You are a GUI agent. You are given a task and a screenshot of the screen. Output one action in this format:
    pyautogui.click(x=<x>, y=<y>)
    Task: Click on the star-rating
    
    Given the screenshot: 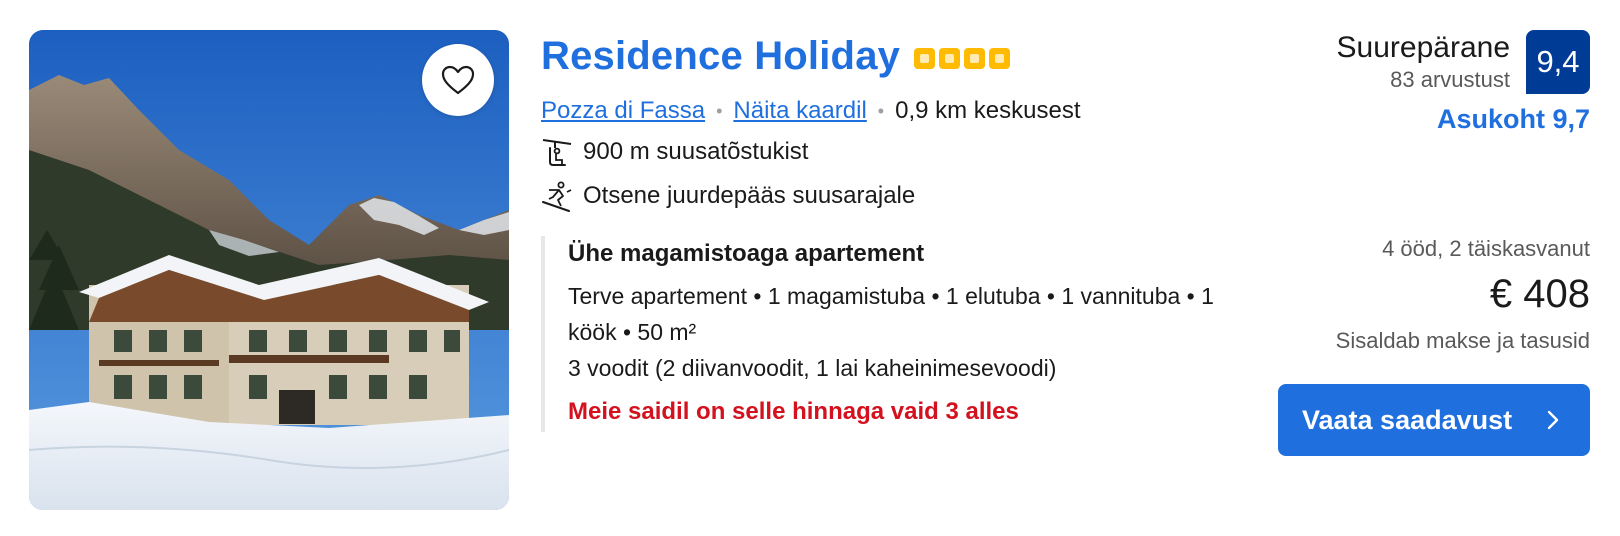 What is the action you would take?
    pyautogui.click(x=962, y=58)
    